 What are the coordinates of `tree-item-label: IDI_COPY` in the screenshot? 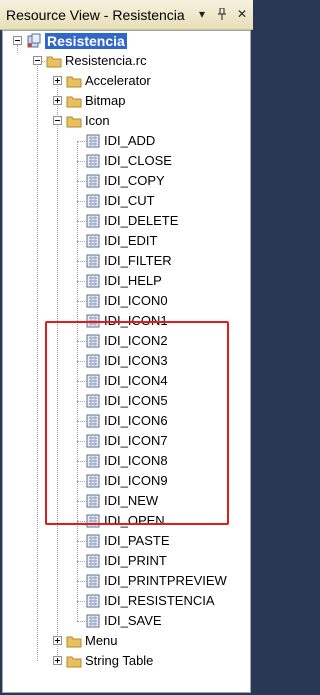 It's located at (134, 180).